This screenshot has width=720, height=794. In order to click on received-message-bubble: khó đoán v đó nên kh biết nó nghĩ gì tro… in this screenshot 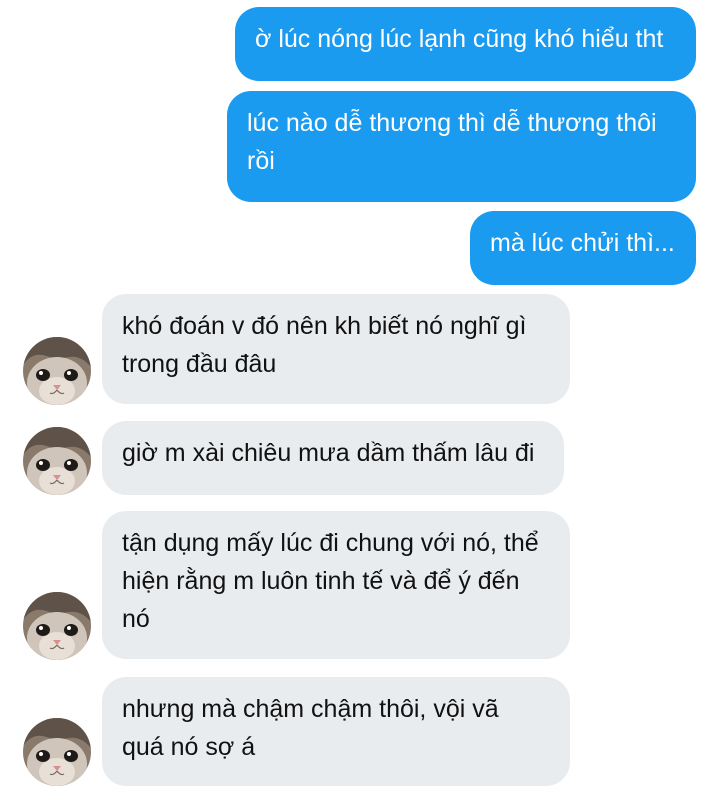, I will do `click(336, 349)`.